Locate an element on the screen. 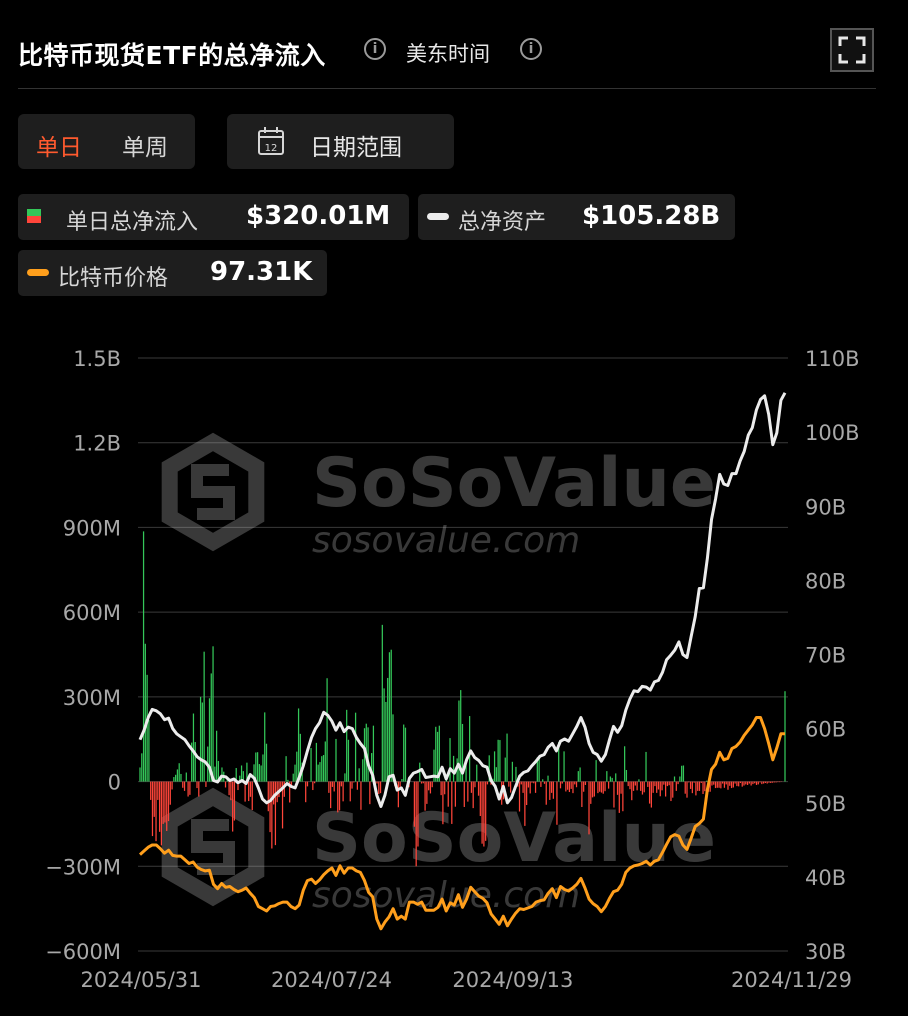 Image resolution: width=908 pixels, height=1016 pixels. info-icon: i is located at coordinates (375, 49).